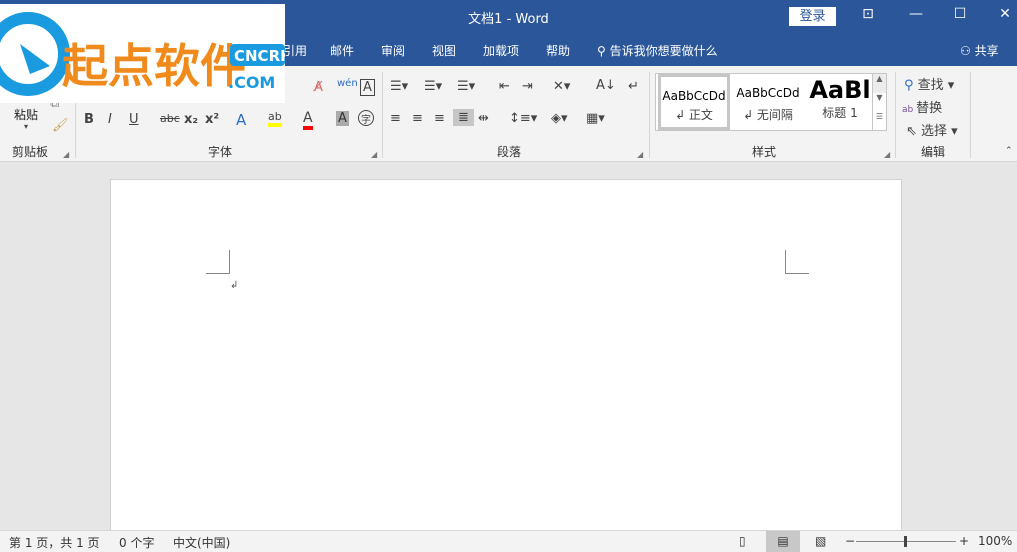  I want to click on style-sample: AaBl, so click(840, 90).